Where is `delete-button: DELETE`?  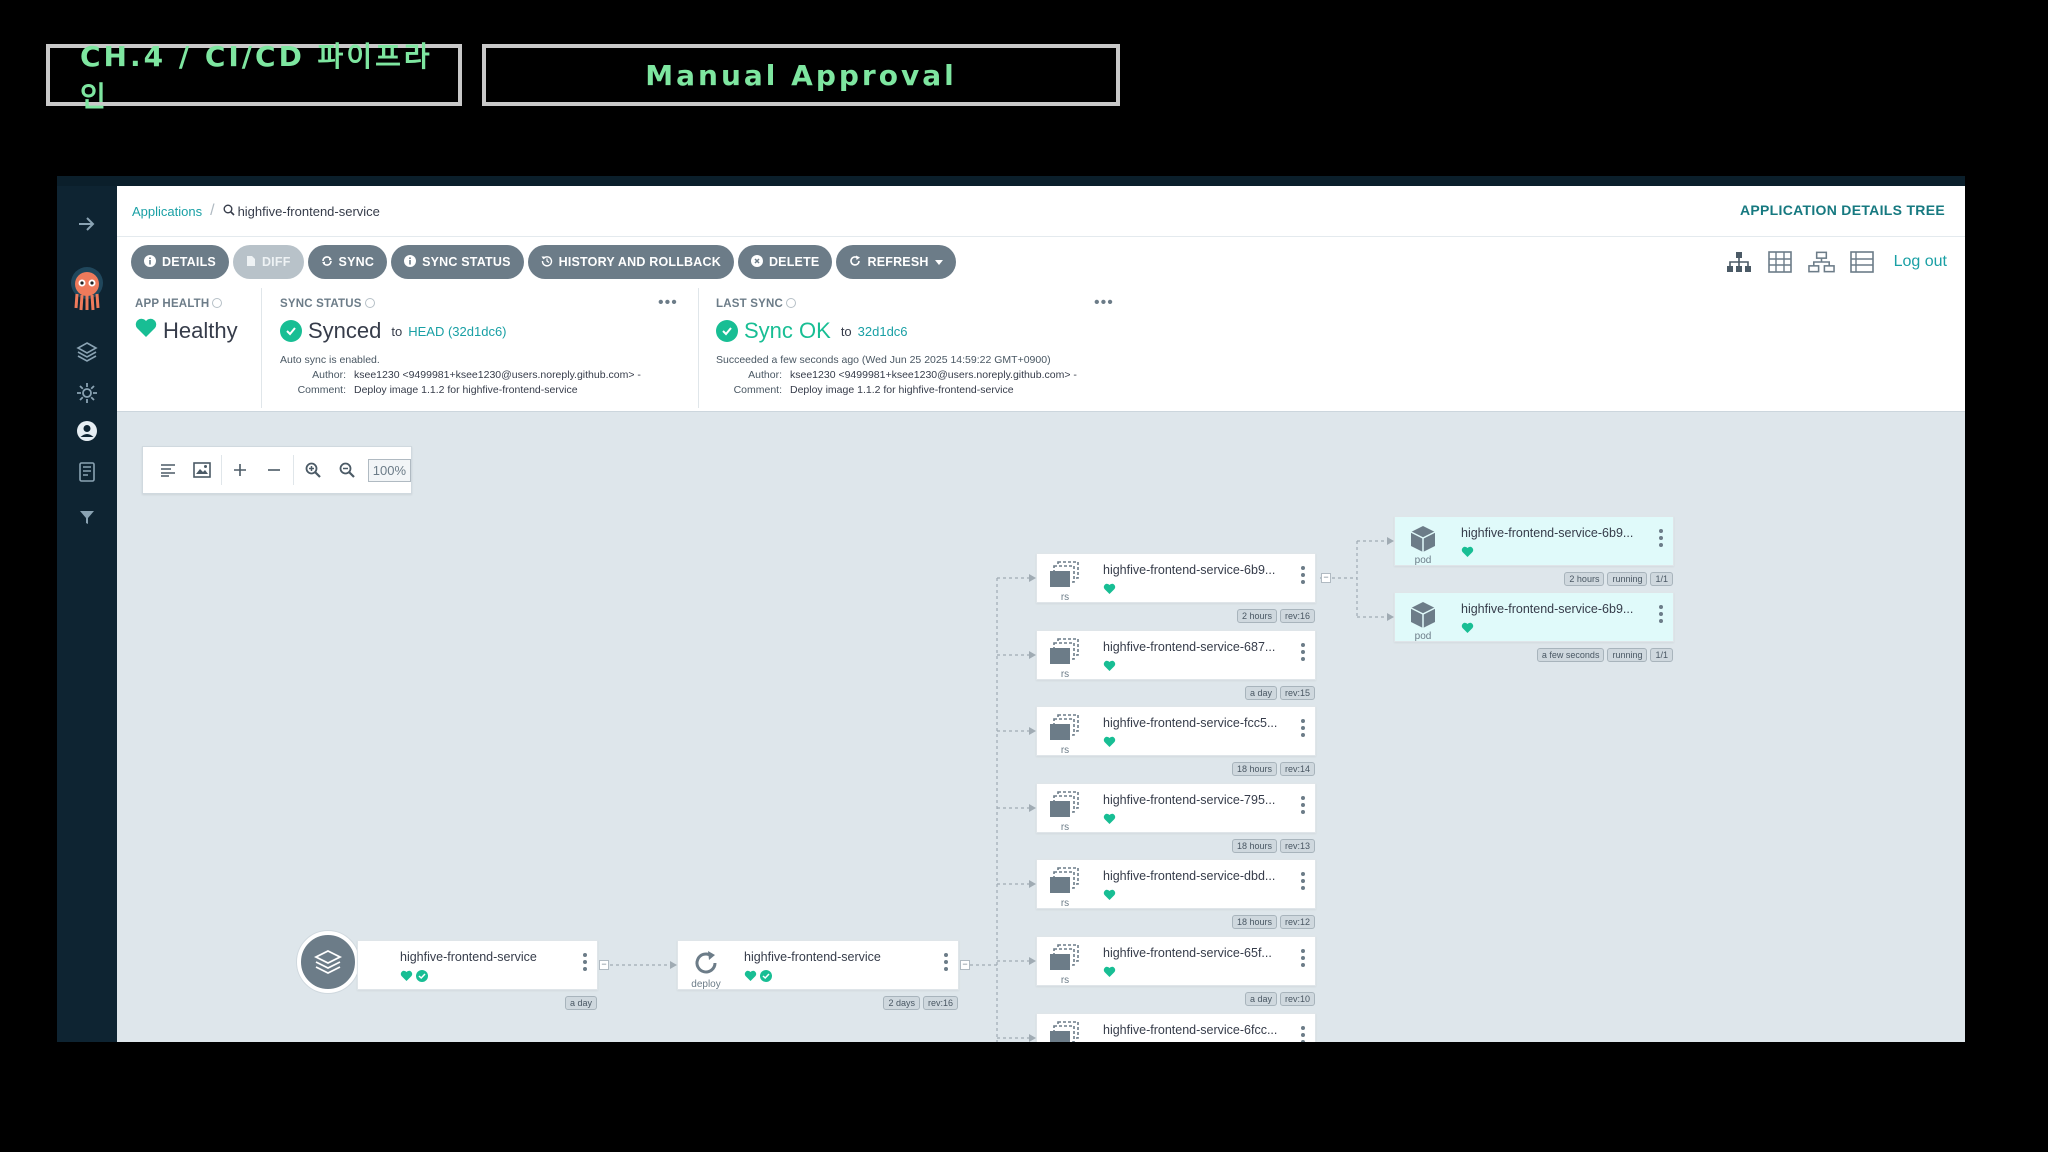
delete-button: DELETE is located at coordinates (785, 262).